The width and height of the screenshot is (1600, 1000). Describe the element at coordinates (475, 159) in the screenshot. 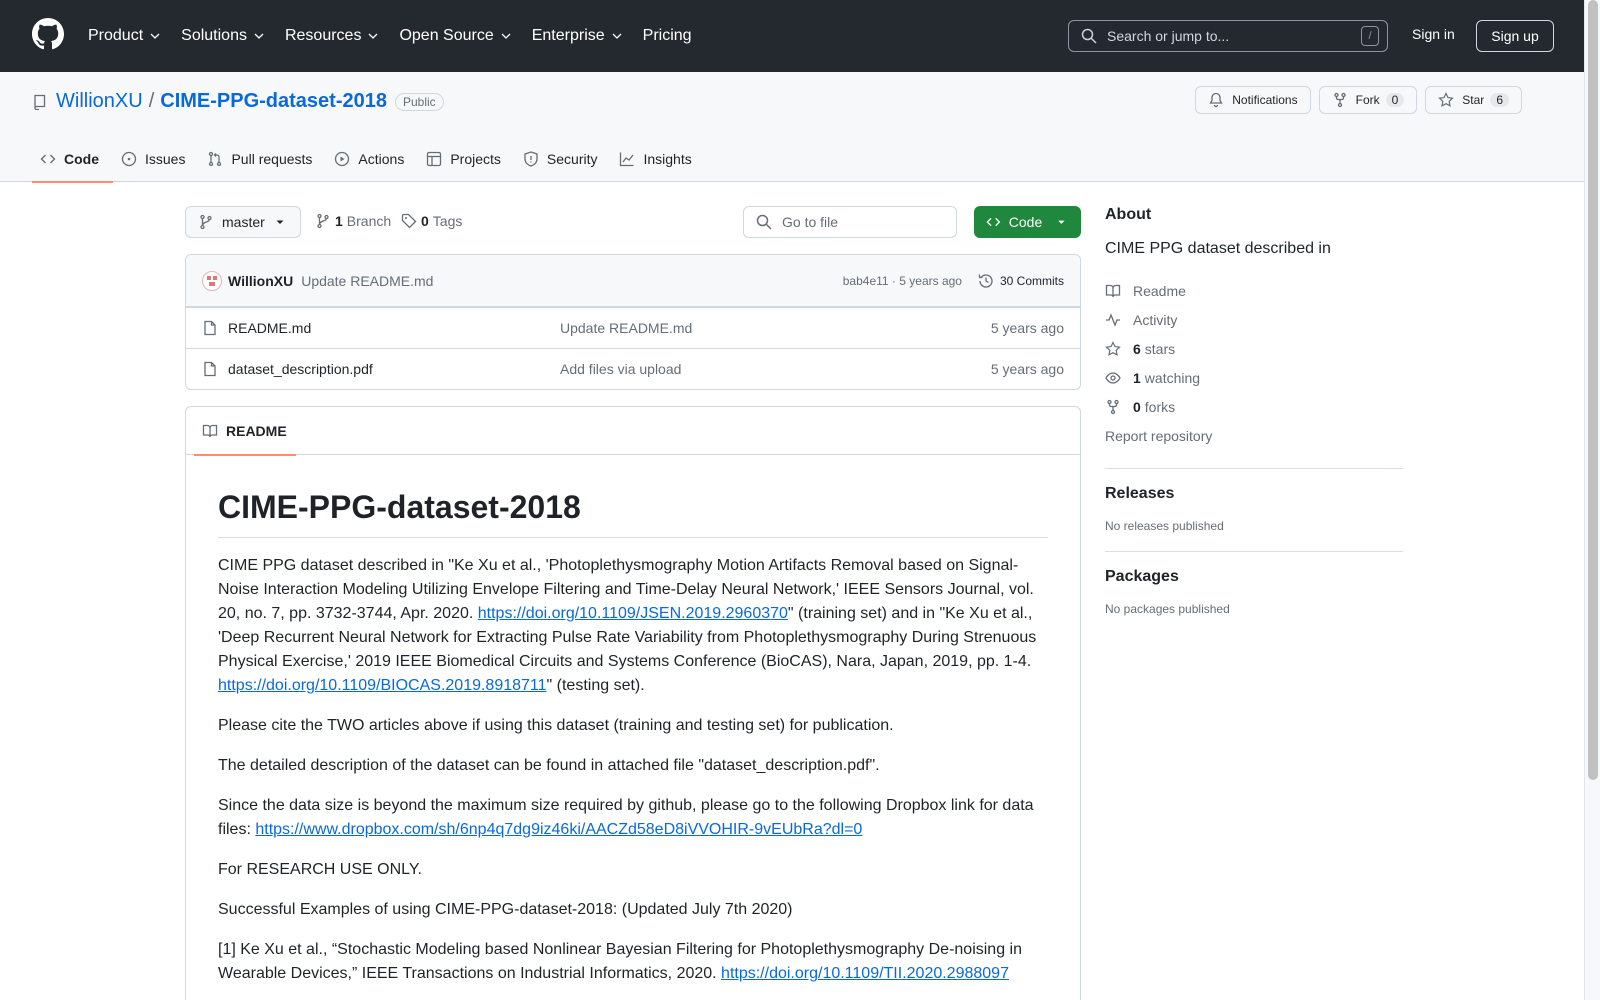

I see `tab-projects-label: Projects` at that location.